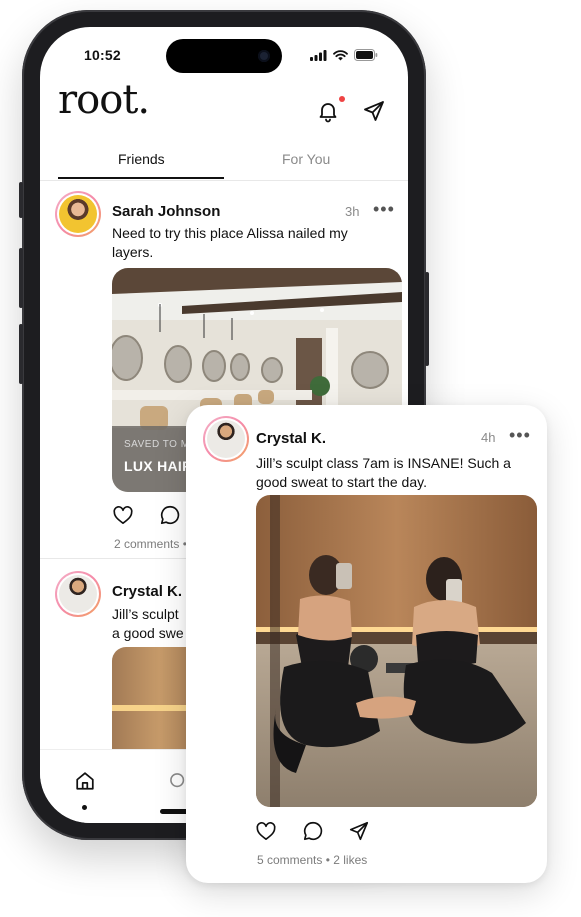 Image resolution: width=581 pixels, height=917 pixels. Describe the element at coordinates (374, 111) in the screenshot. I see `send-icon` at that location.